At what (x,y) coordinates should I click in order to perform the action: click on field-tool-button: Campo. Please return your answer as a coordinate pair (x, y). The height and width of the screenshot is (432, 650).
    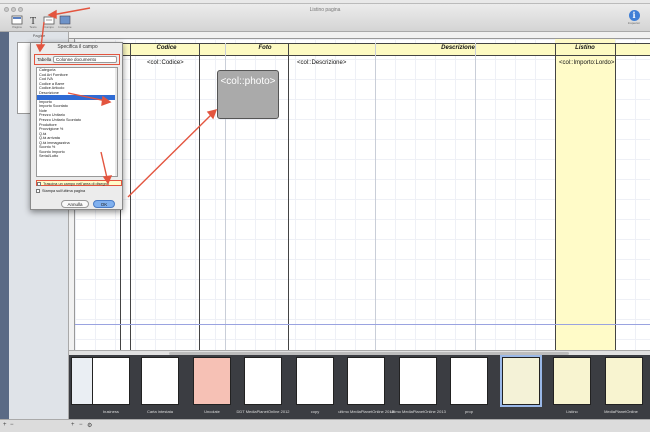
    Looking at the image, I should click on (49, 22).